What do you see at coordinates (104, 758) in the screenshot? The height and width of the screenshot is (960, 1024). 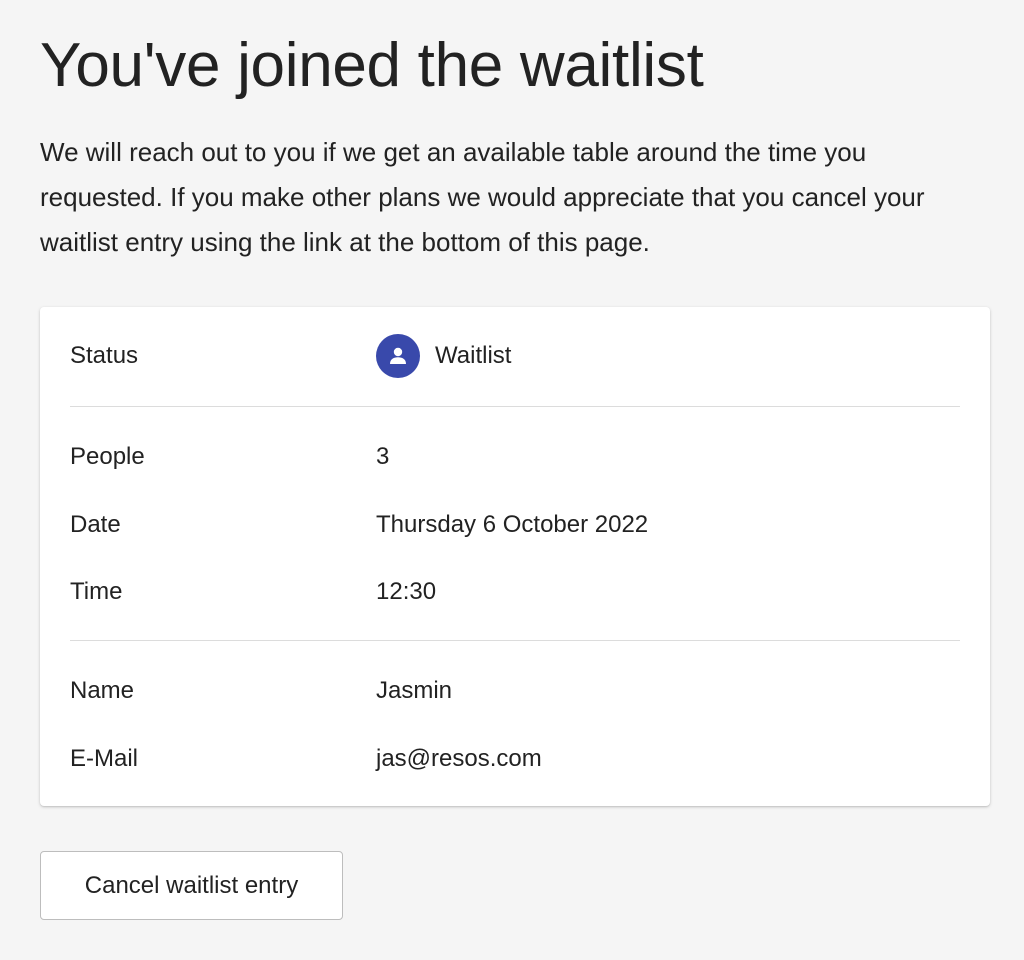 I see `email-label: E-Mail` at bounding box center [104, 758].